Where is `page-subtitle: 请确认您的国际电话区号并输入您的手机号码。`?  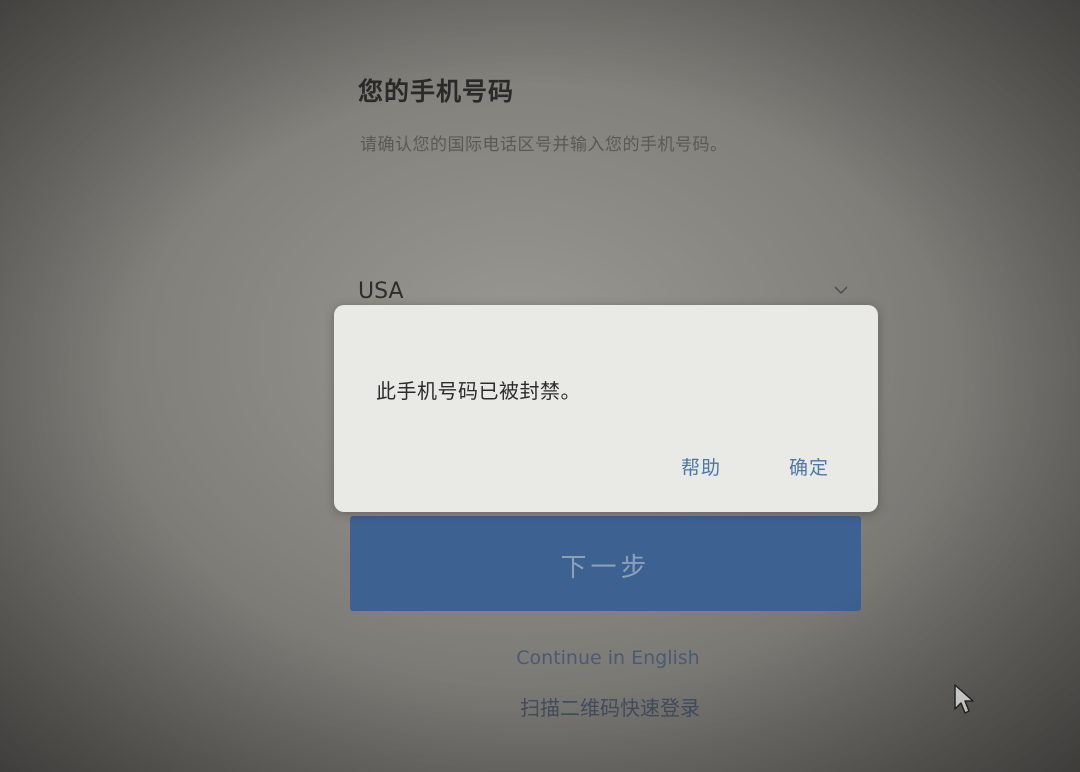
page-subtitle: 请确认您的国际电话区号并输入您的手机号码。 is located at coordinates (544, 145).